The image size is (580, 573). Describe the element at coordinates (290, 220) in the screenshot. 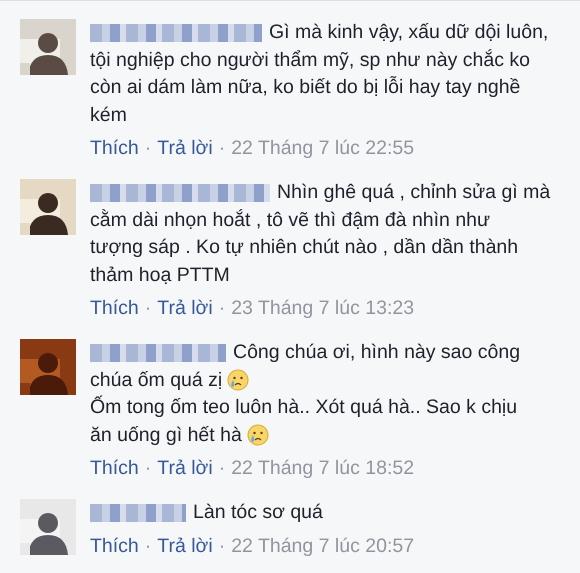

I see `comment-text: cằm dài nhọn hoắt , tô vẽ thì đậm đà nhìn như` at that location.